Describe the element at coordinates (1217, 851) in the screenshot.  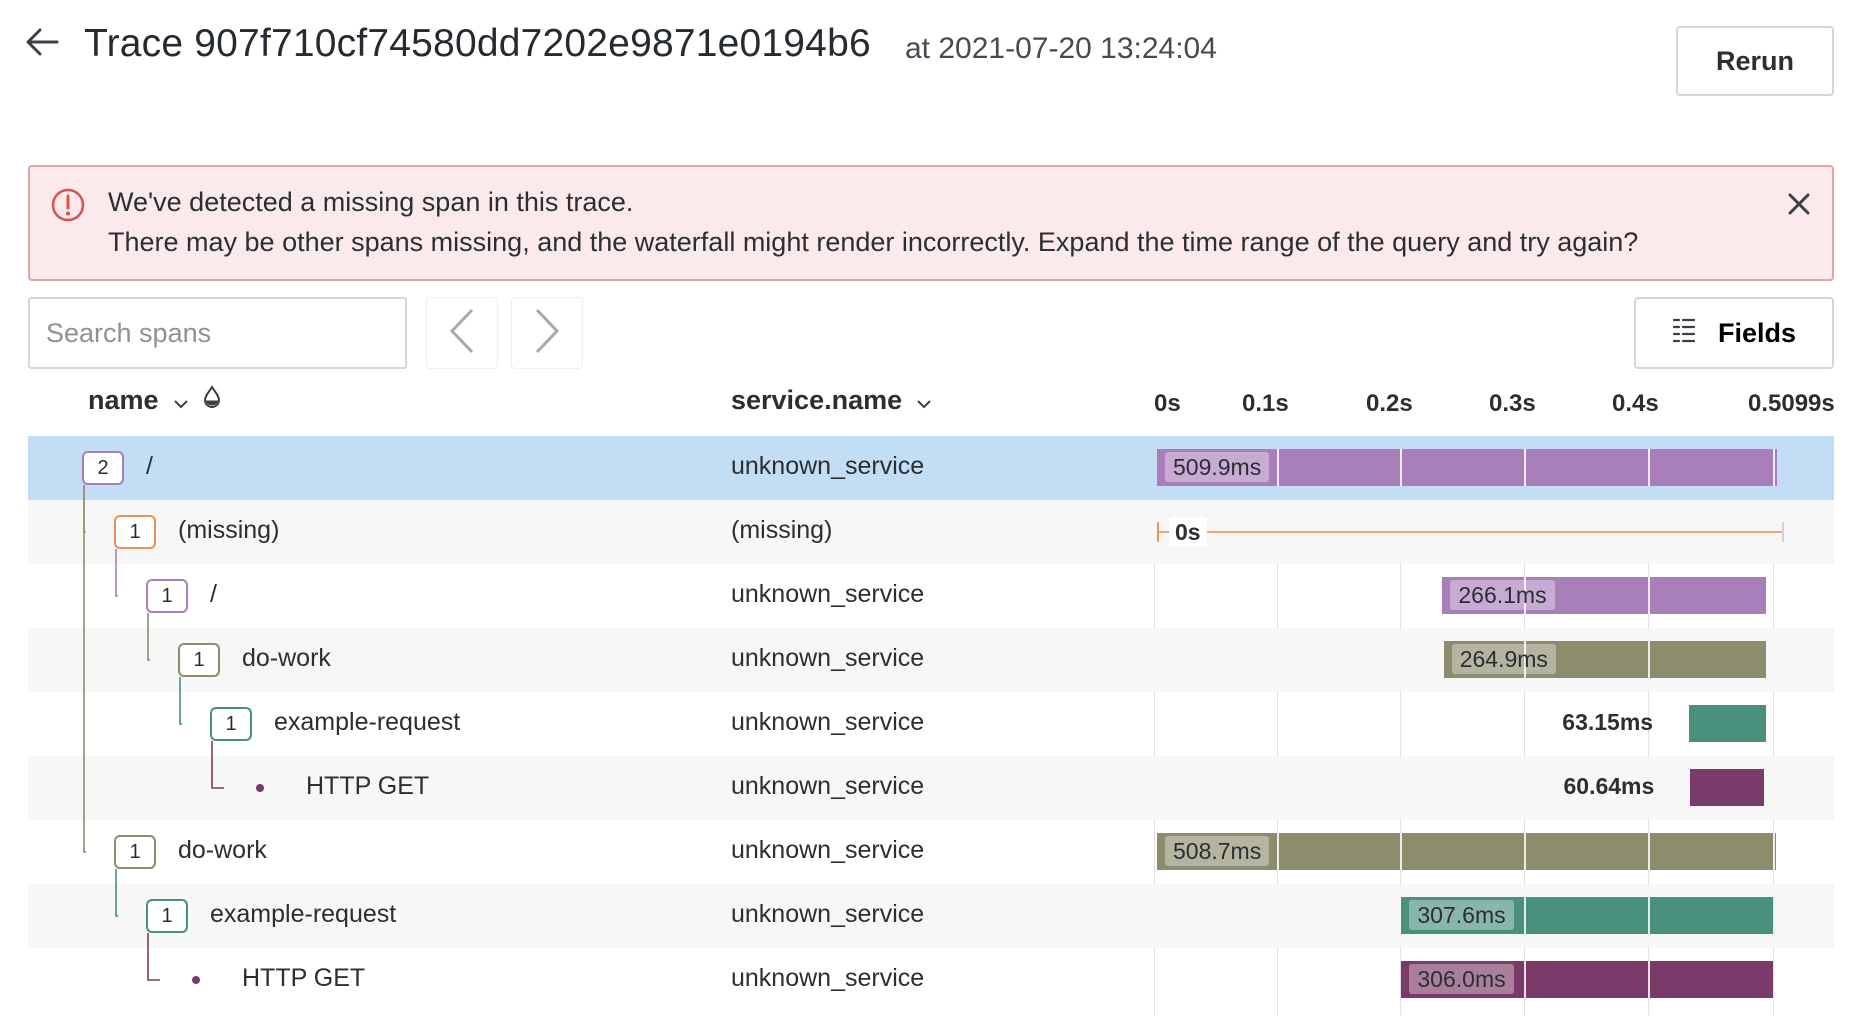
I see `span-duration-label: 508.7ms` at that location.